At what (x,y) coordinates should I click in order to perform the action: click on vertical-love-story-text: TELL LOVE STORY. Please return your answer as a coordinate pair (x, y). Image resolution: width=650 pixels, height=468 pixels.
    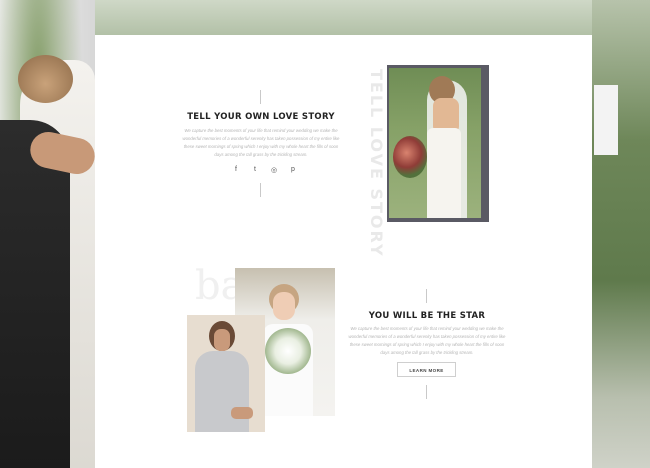
    Looking at the image, I should click on (376, 163).